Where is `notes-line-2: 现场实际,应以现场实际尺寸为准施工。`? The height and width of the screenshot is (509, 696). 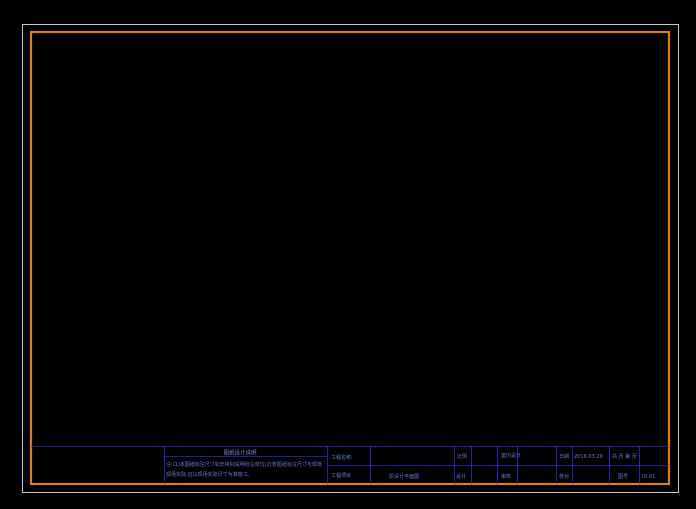
notes-line-2: 现场实际,应以现场实际尺寸为准施工。 is located at coordinates (209, 474).